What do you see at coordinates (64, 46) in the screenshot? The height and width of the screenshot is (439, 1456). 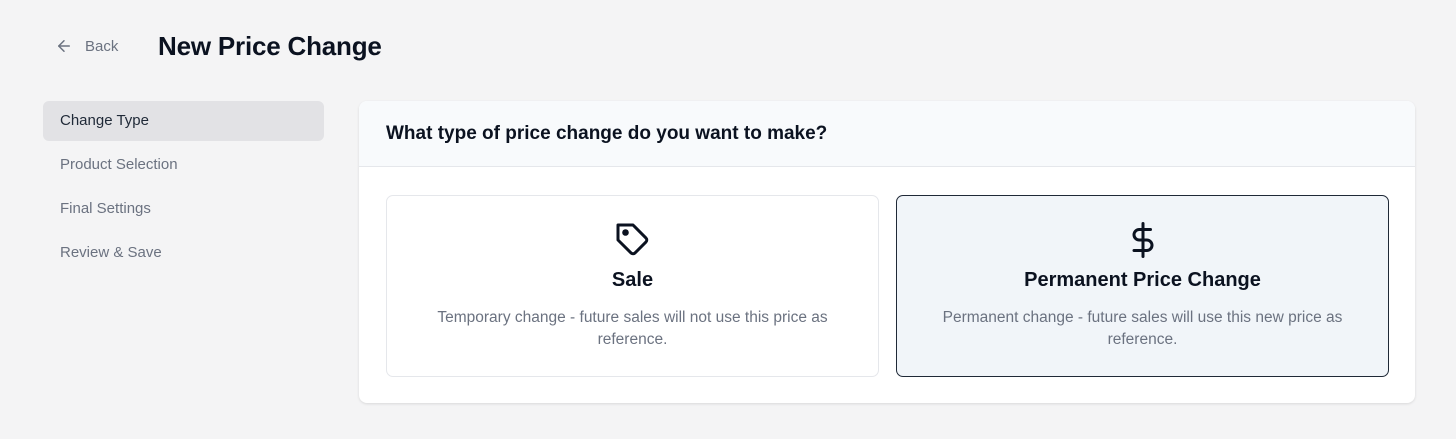 I see `arrow-left-icon` at bounding box center [64, 46].